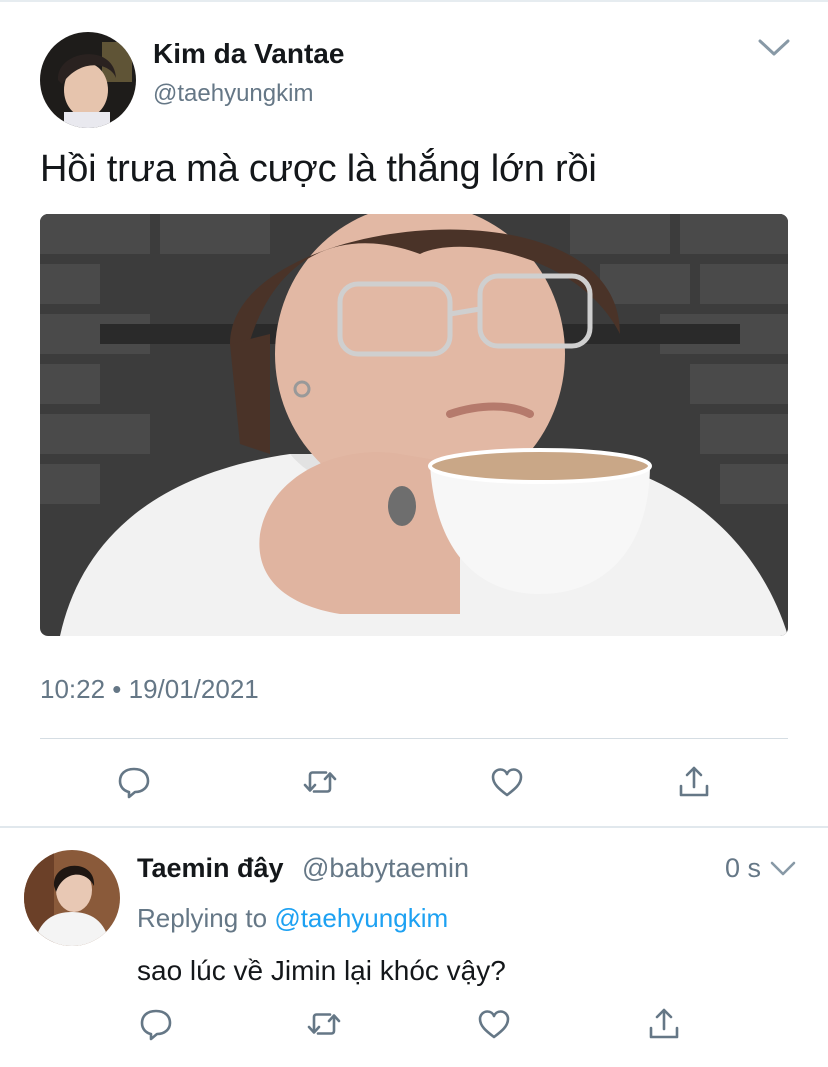 This screenshot has height=1067, width=828. I want to click on divider, so click(414, 738).